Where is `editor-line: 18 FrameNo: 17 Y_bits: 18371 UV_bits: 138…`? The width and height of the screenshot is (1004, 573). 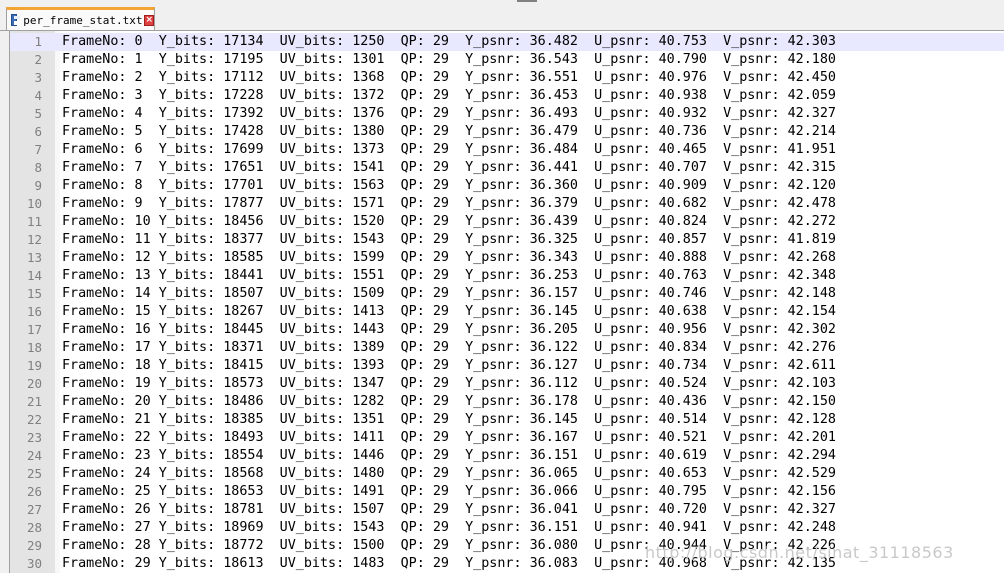
editor-line: 18 FrameNo: 17 Y_bits: 18371 UV_bits: 138… is located at coordinates (507, 348).